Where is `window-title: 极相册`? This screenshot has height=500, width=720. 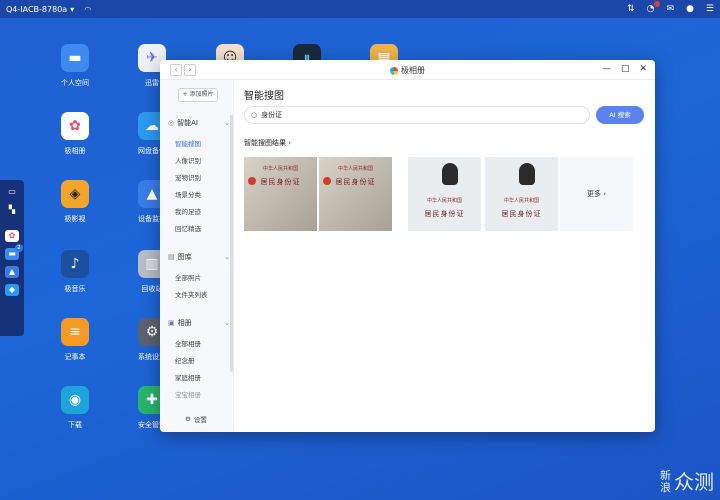
window-title: 极相册 is located at coordinates (407, 70).